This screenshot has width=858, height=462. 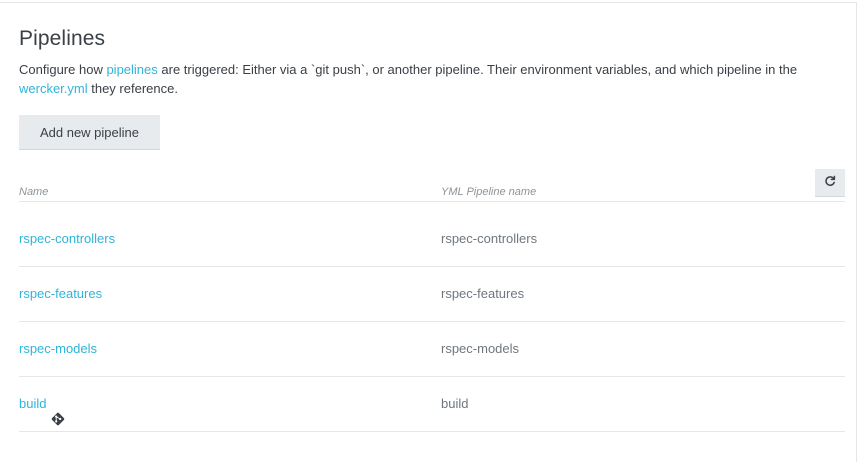 I want to click on git-icon, so click(x=58, y=410).